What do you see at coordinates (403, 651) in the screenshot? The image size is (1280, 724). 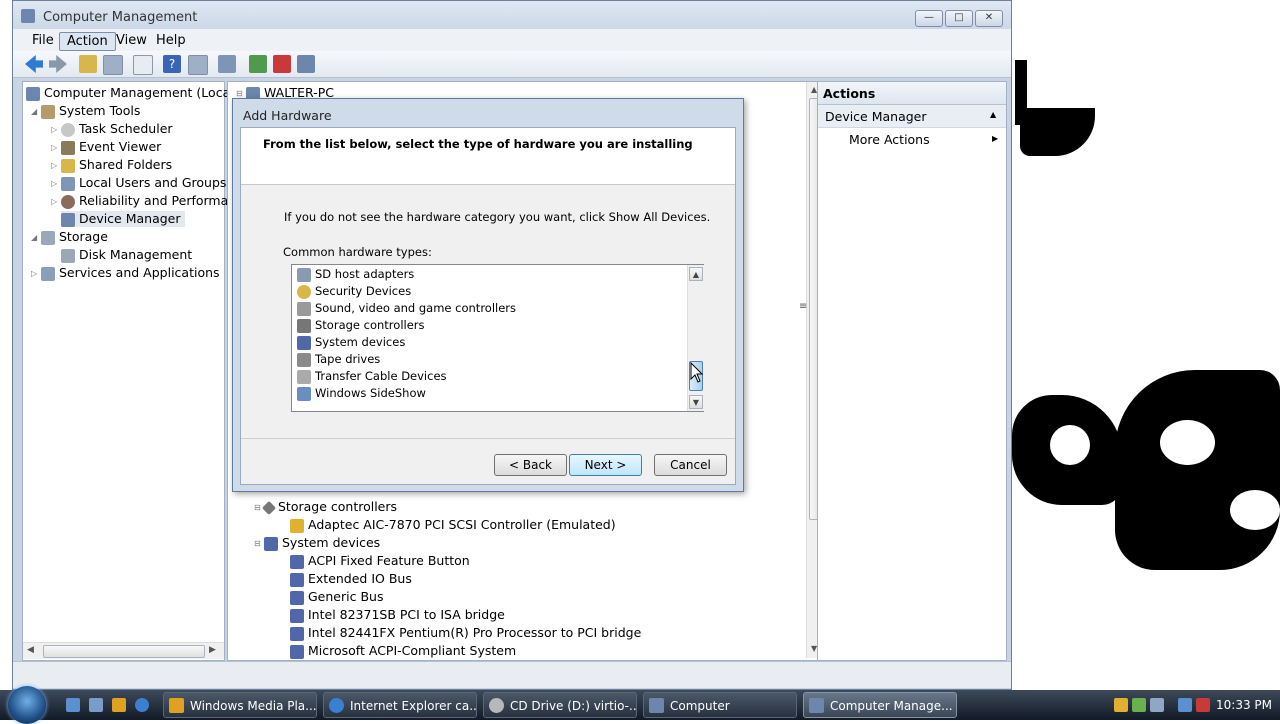 I see `device-item: Microsoft ACPI-Compliant System` at bounding box center [403, 651].